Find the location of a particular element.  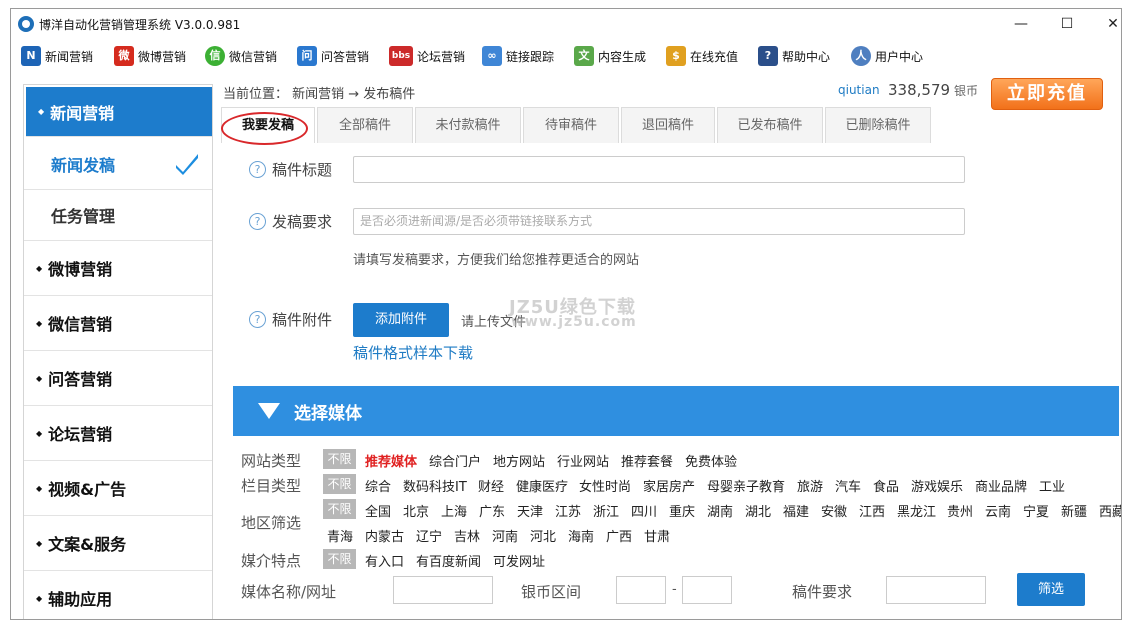

minimize-button: — is located at coordinates (1021, 24).